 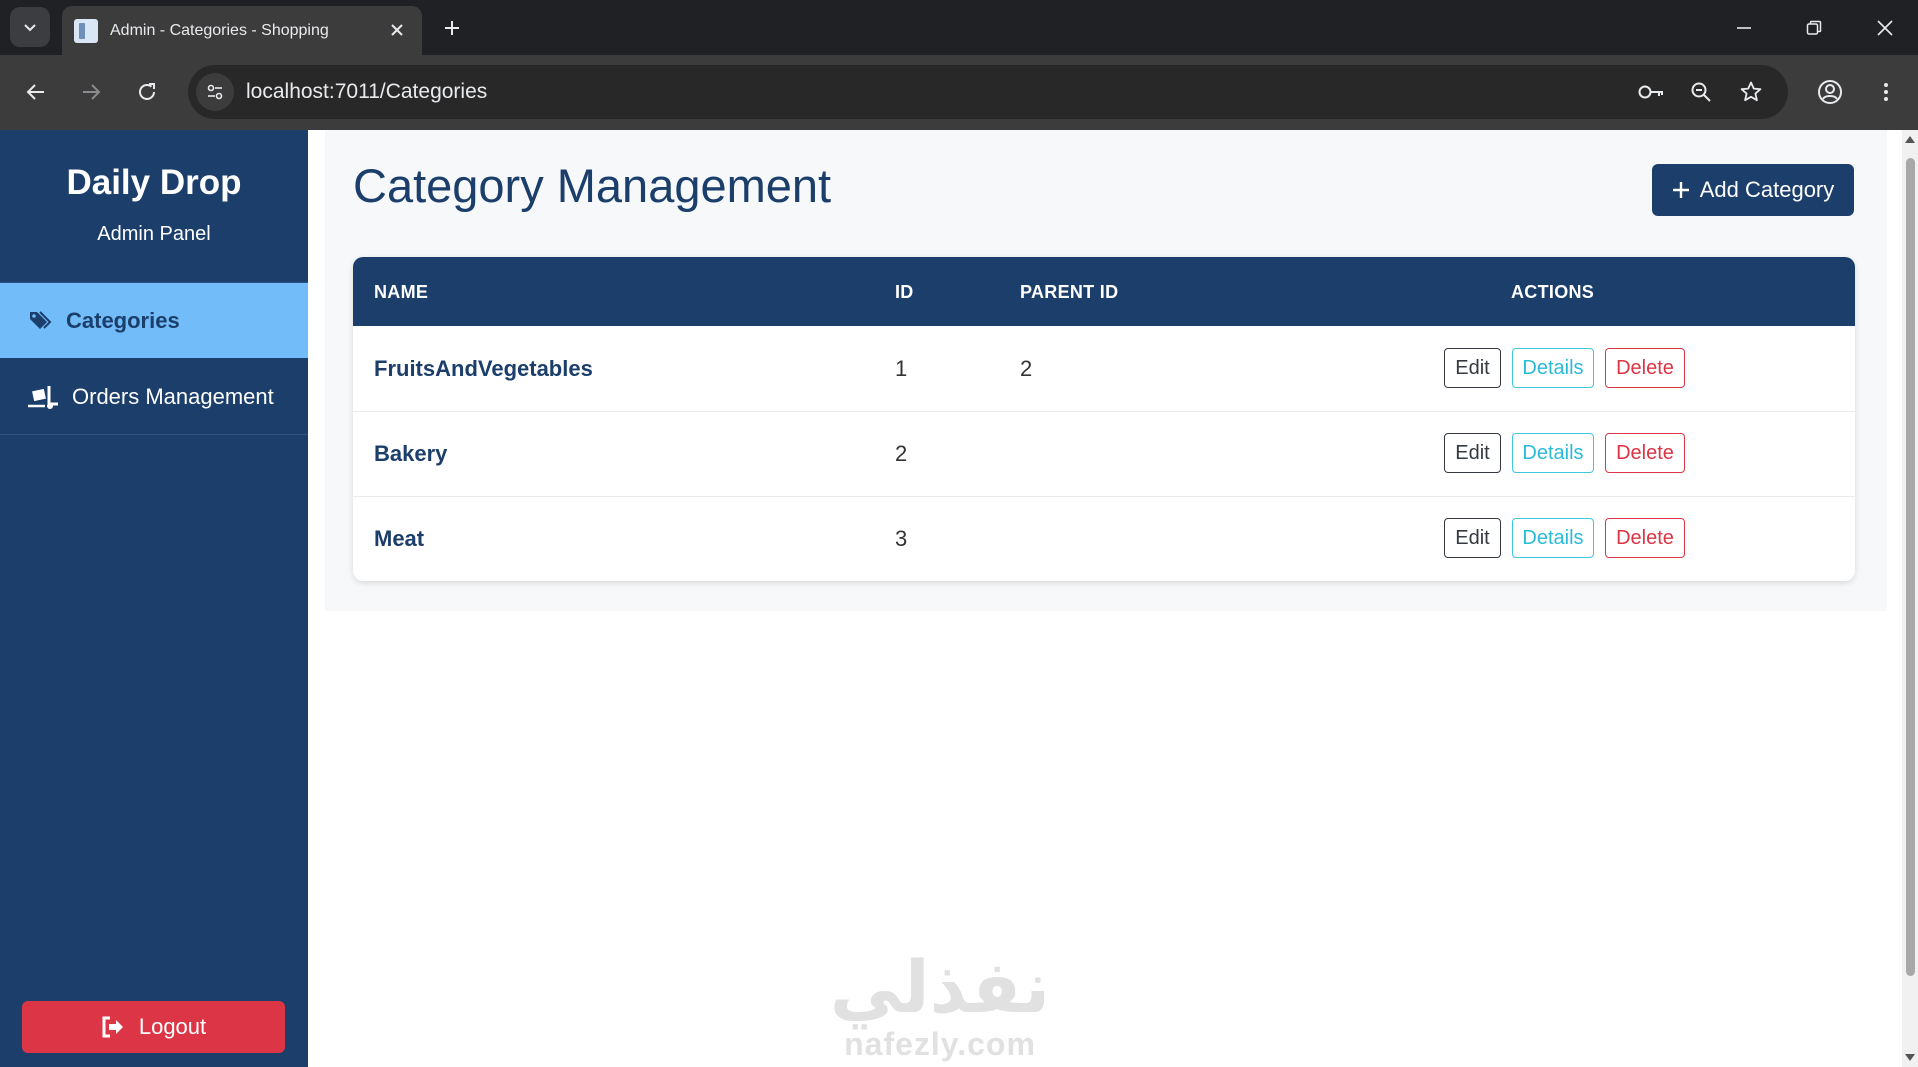 I want to click on browser-tab-strip: Admin - Categories - Shopping, so click(x=959, y=27).